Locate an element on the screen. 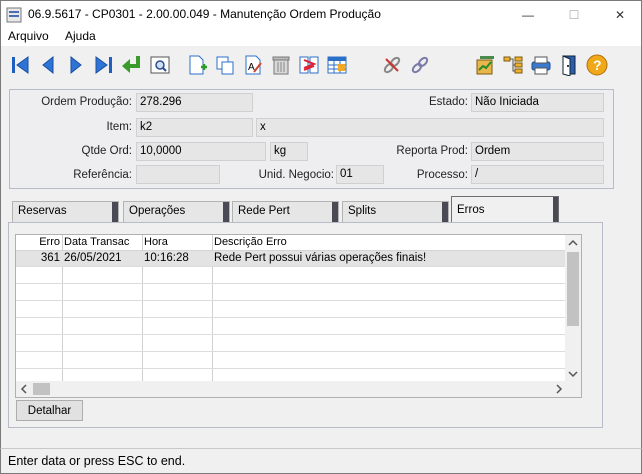 Image resolution: width=642 pixels, height=474 pixels. prev-icon is located at coordinates (48, 65).